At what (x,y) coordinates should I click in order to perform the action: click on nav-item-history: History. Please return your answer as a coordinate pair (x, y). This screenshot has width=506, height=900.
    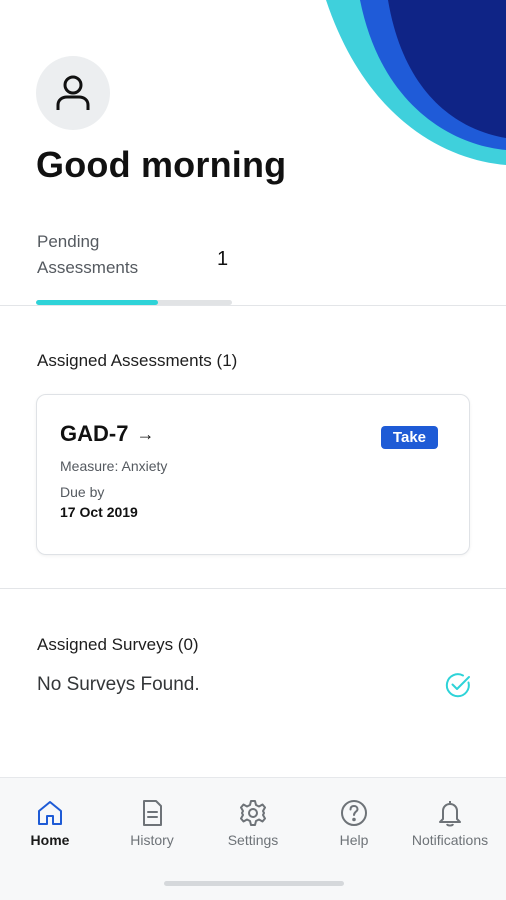
    Looking at the image, I should click on (152, 823).